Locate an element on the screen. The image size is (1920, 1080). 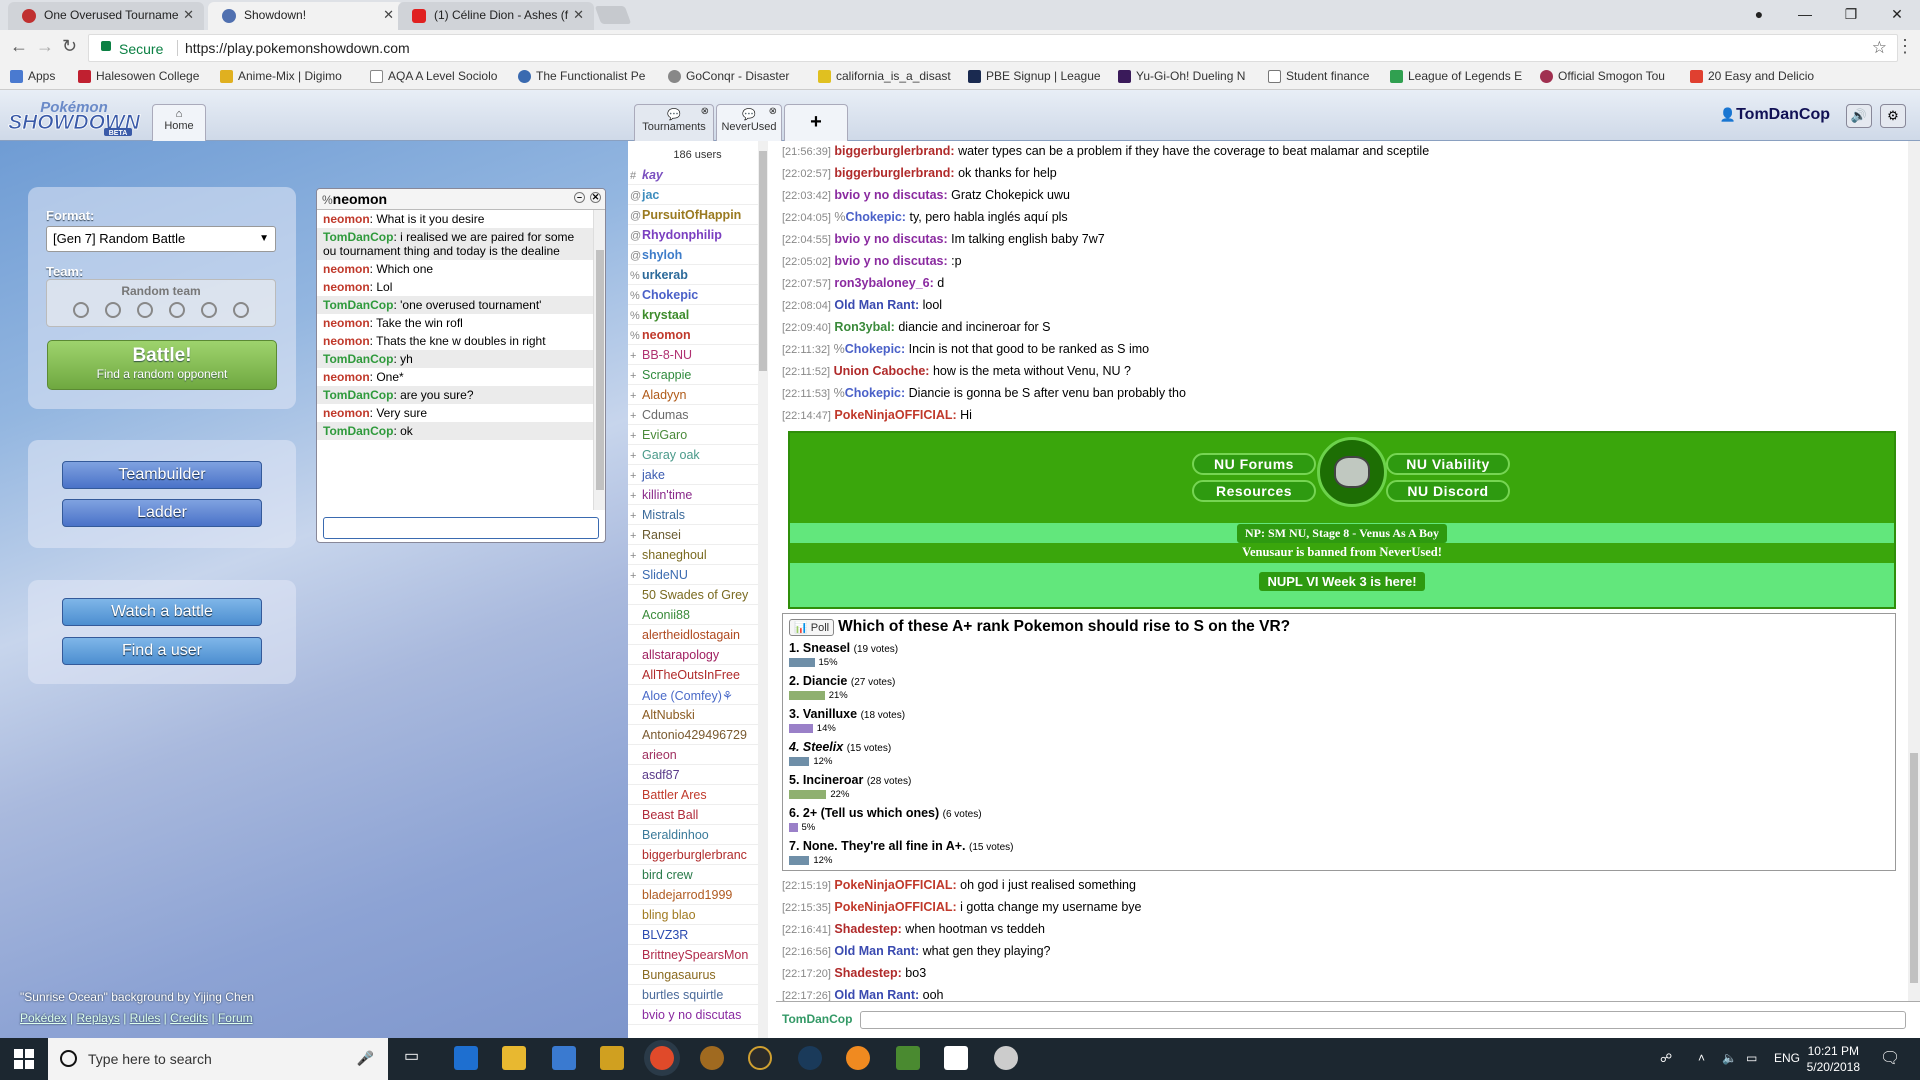
ladder-button: Ladder is located at coordinates (162, 513).